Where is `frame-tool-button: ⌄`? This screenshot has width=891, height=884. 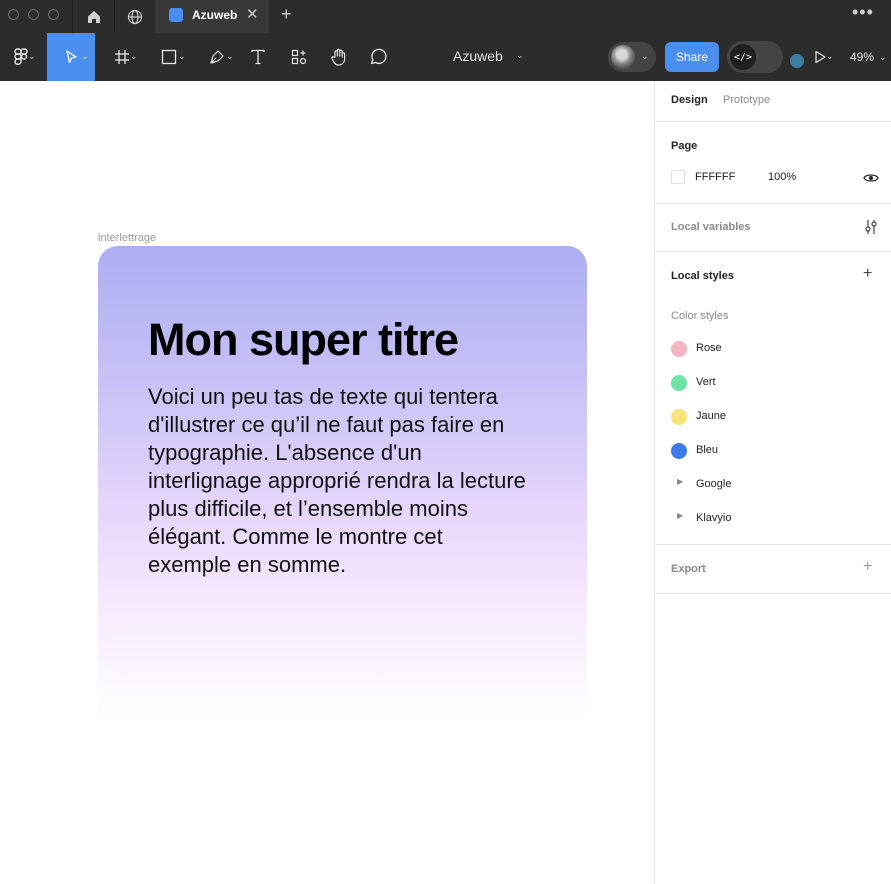
frame-tool-button: ⌄ is located at coordinates (122, 57).